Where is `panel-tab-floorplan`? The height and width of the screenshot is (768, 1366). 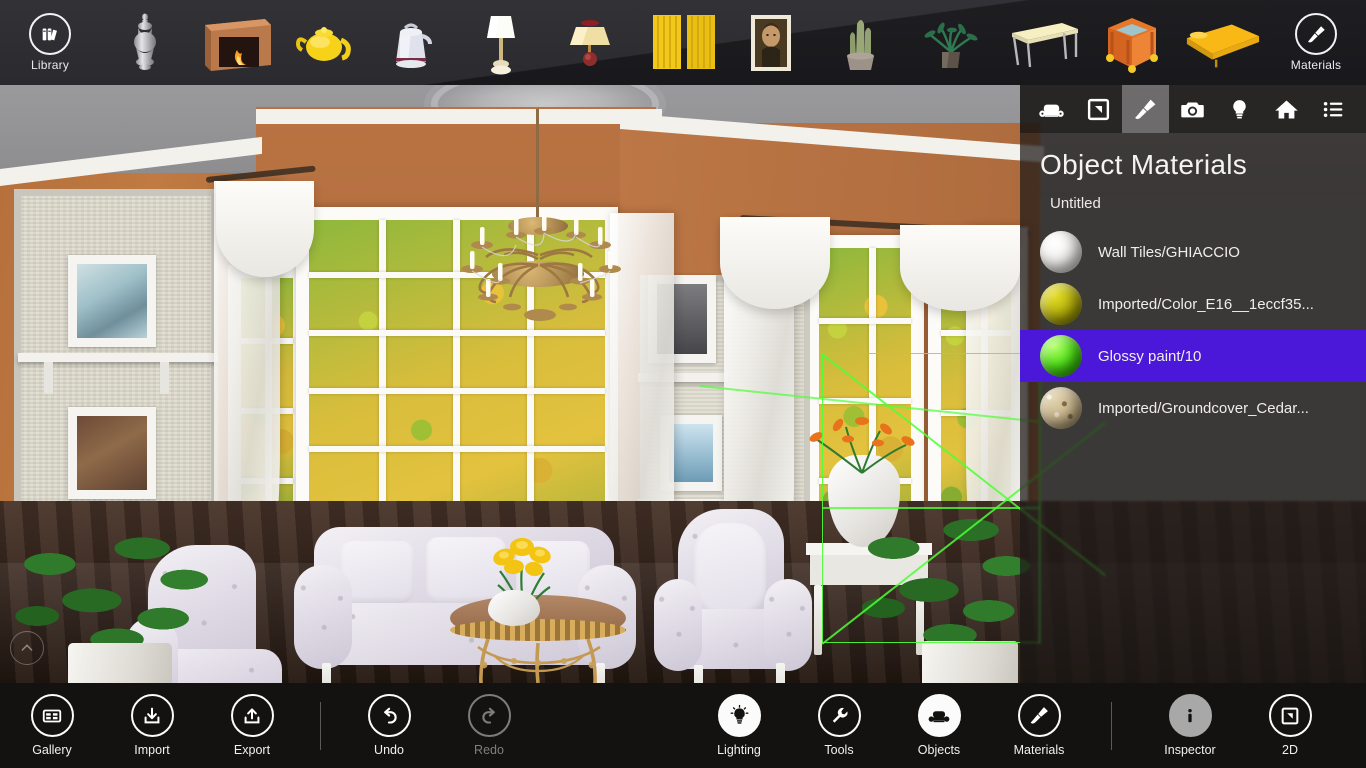 panel-tab-floorplan is located at coordinates (1098, 109).